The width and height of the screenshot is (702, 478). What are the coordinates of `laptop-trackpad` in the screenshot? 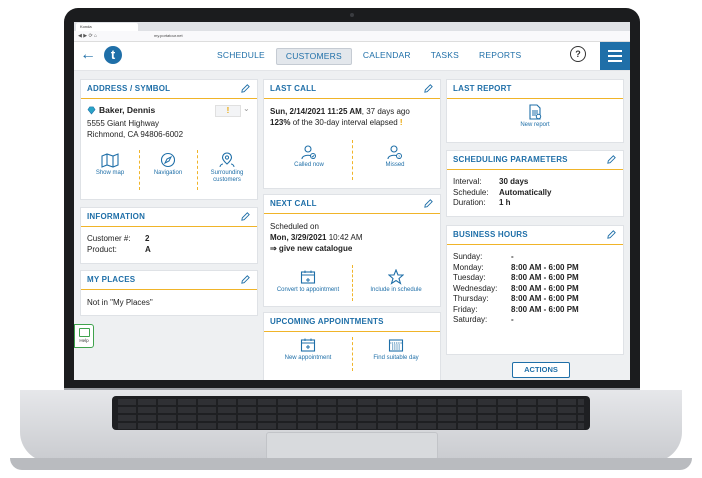 It's located at (352, 446).